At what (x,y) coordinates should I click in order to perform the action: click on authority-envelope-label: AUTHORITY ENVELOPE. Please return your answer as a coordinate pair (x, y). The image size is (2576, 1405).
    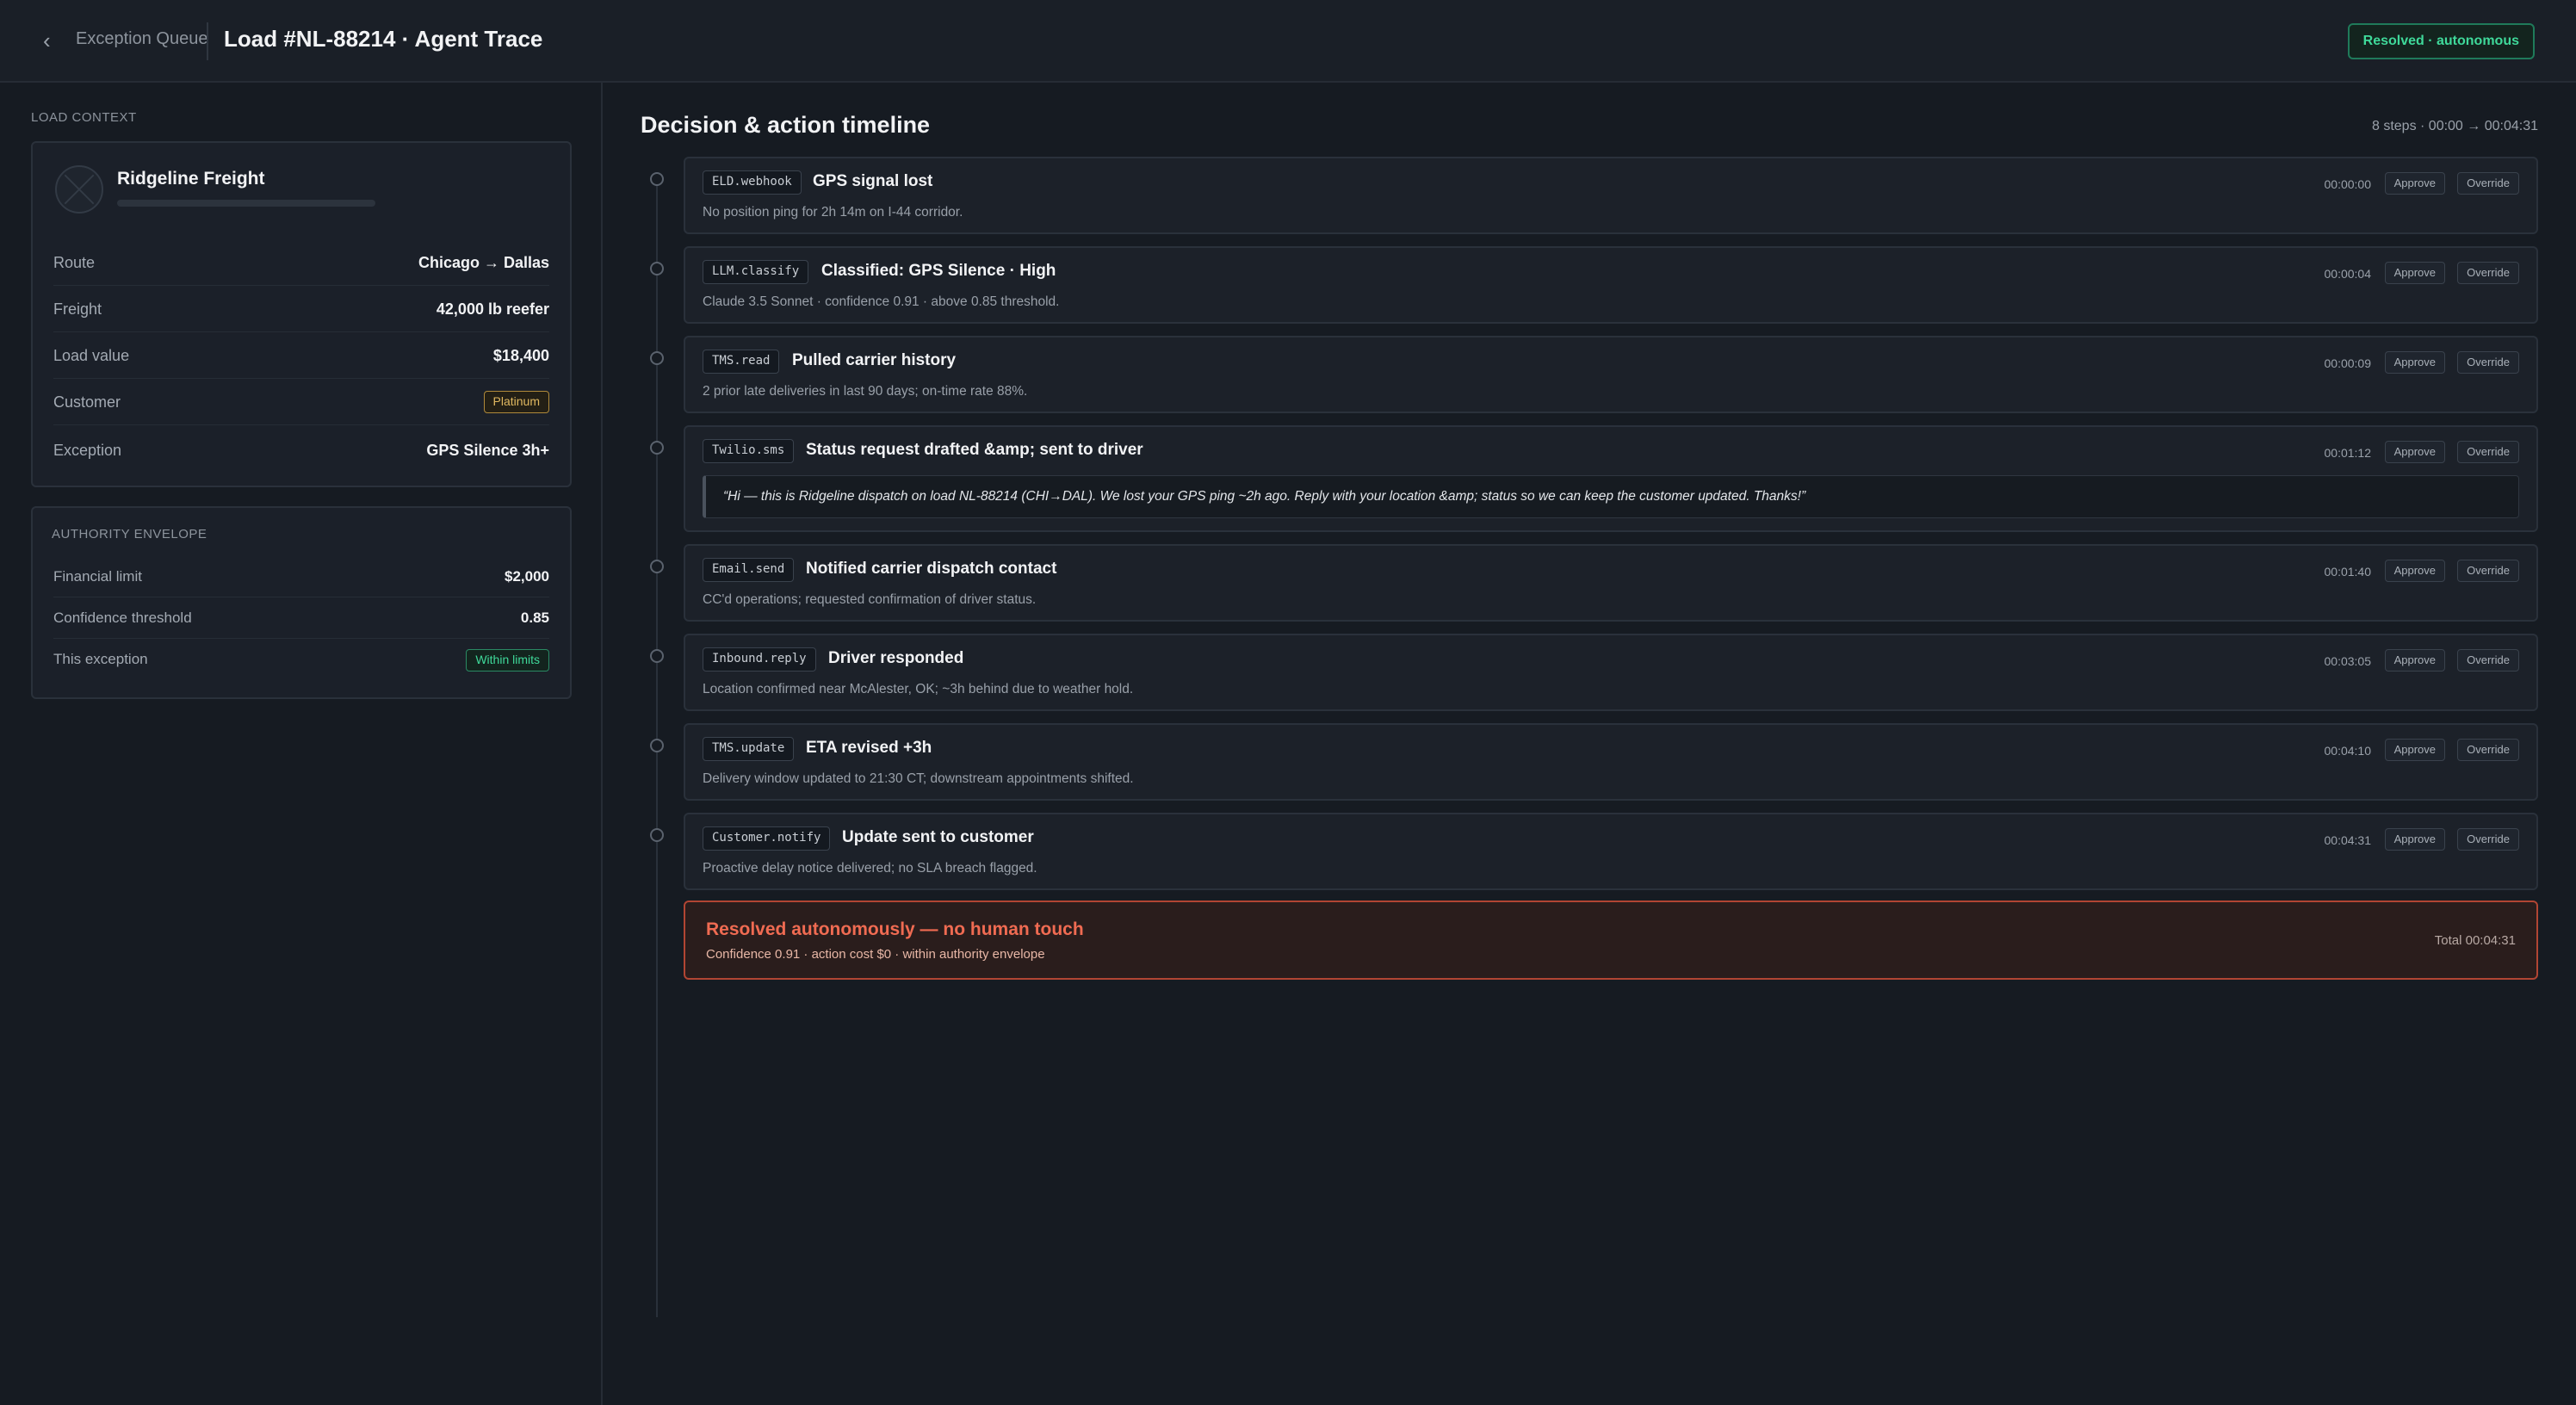
    Looking at the image, I should click on (129, 534).